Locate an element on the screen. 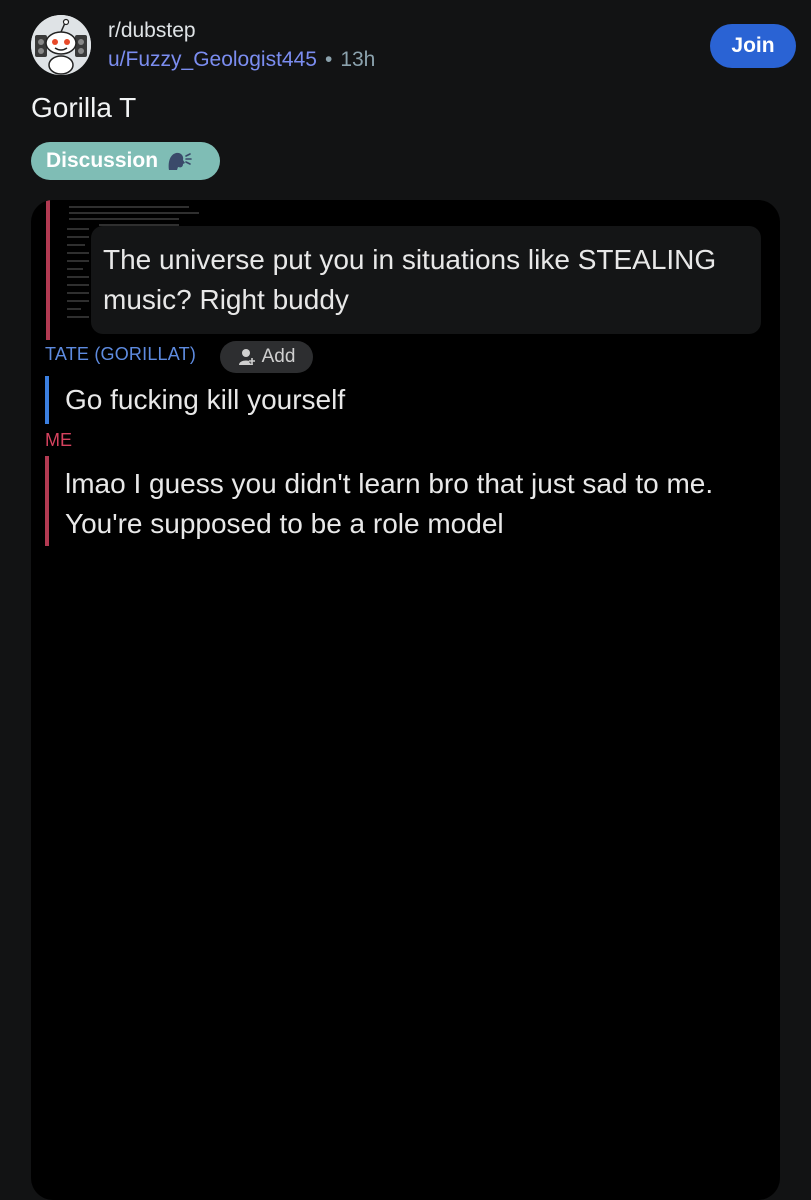 This screenshot has width=811, height=1200. tate-message: Go fucking kill yourself is located at coordinates (205, 399).